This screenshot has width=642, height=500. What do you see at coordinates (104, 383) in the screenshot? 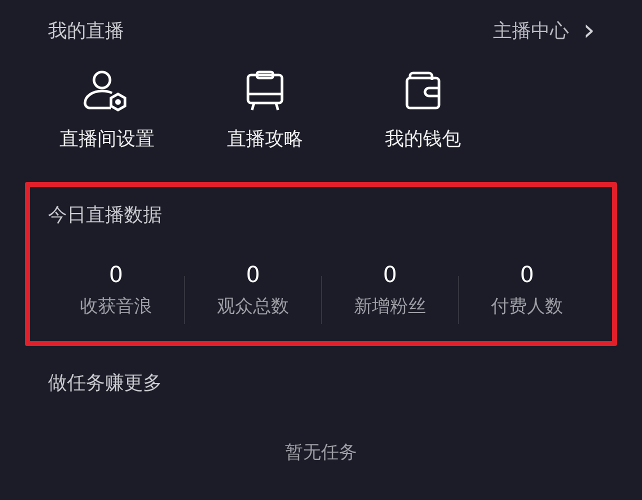
I see `section-title: 做任务赚更多` at bounding box center [104, 383].